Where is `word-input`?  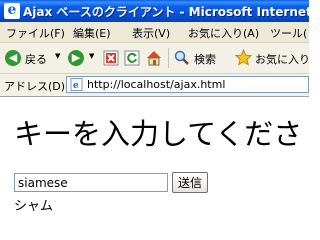
word-input is located at coordinates (91, 182).